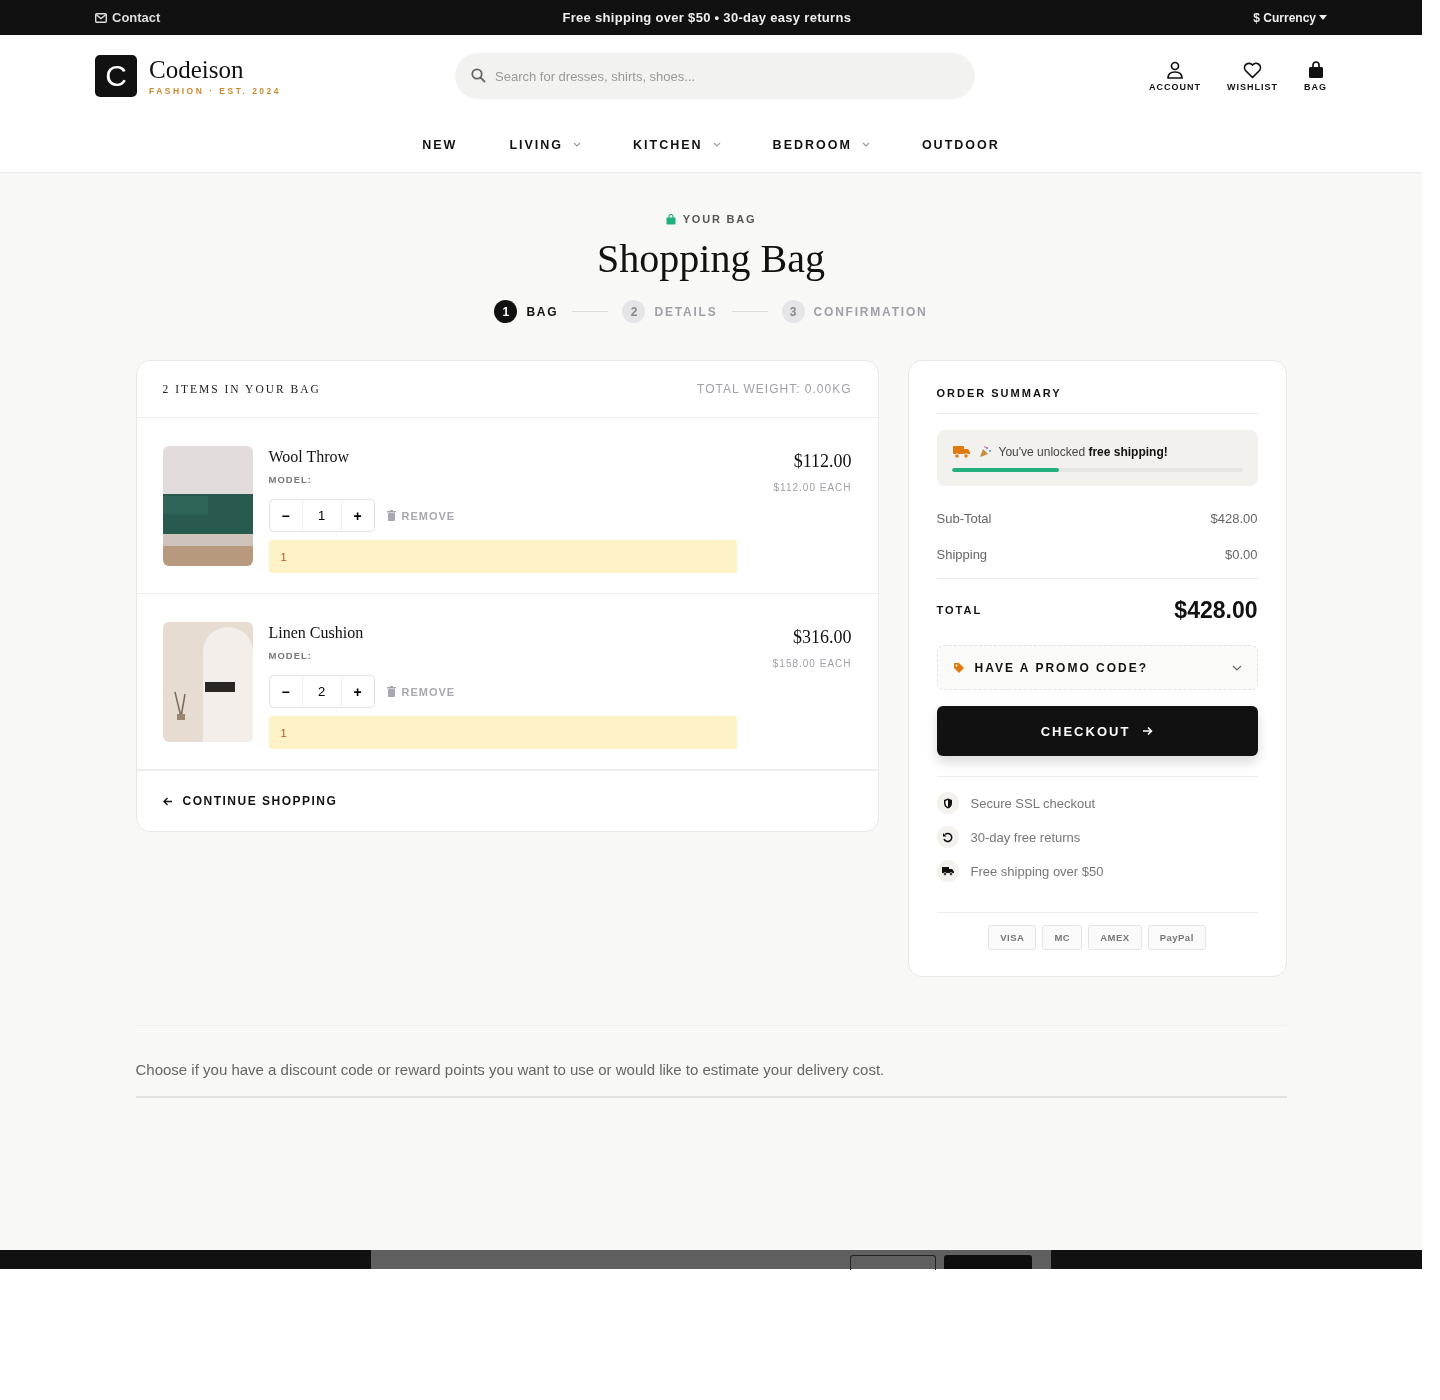 The height and width of the screenshot is (1400, 1440). Describe the element at coordinates (309, 457) in the screenshot. I see `product-name: Wool Throw` at that location.